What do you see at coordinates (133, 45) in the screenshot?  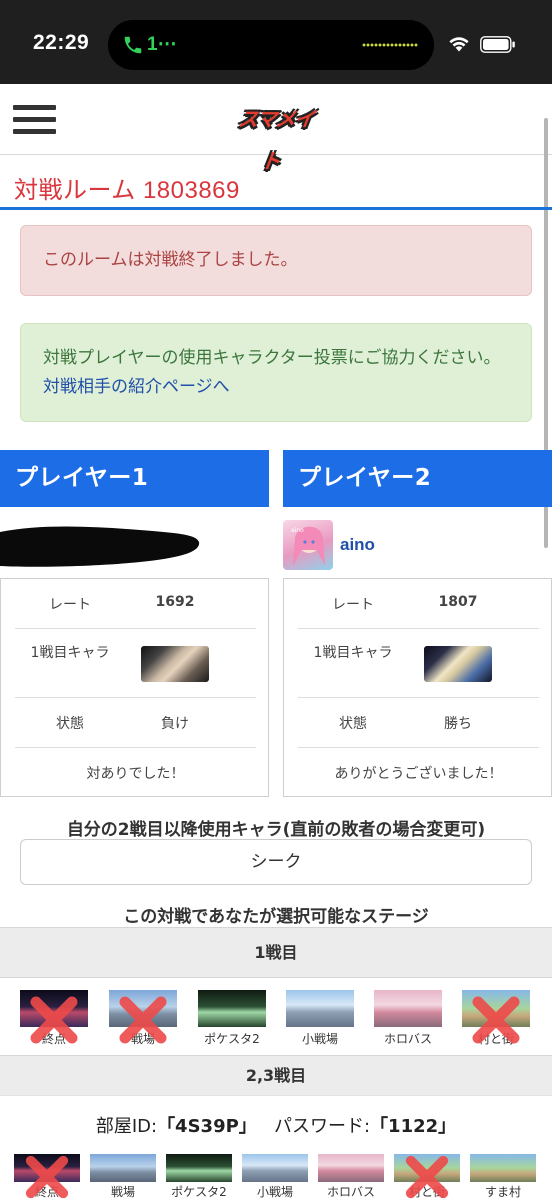 I see `phone-icon` at bounding box center [133, 45].